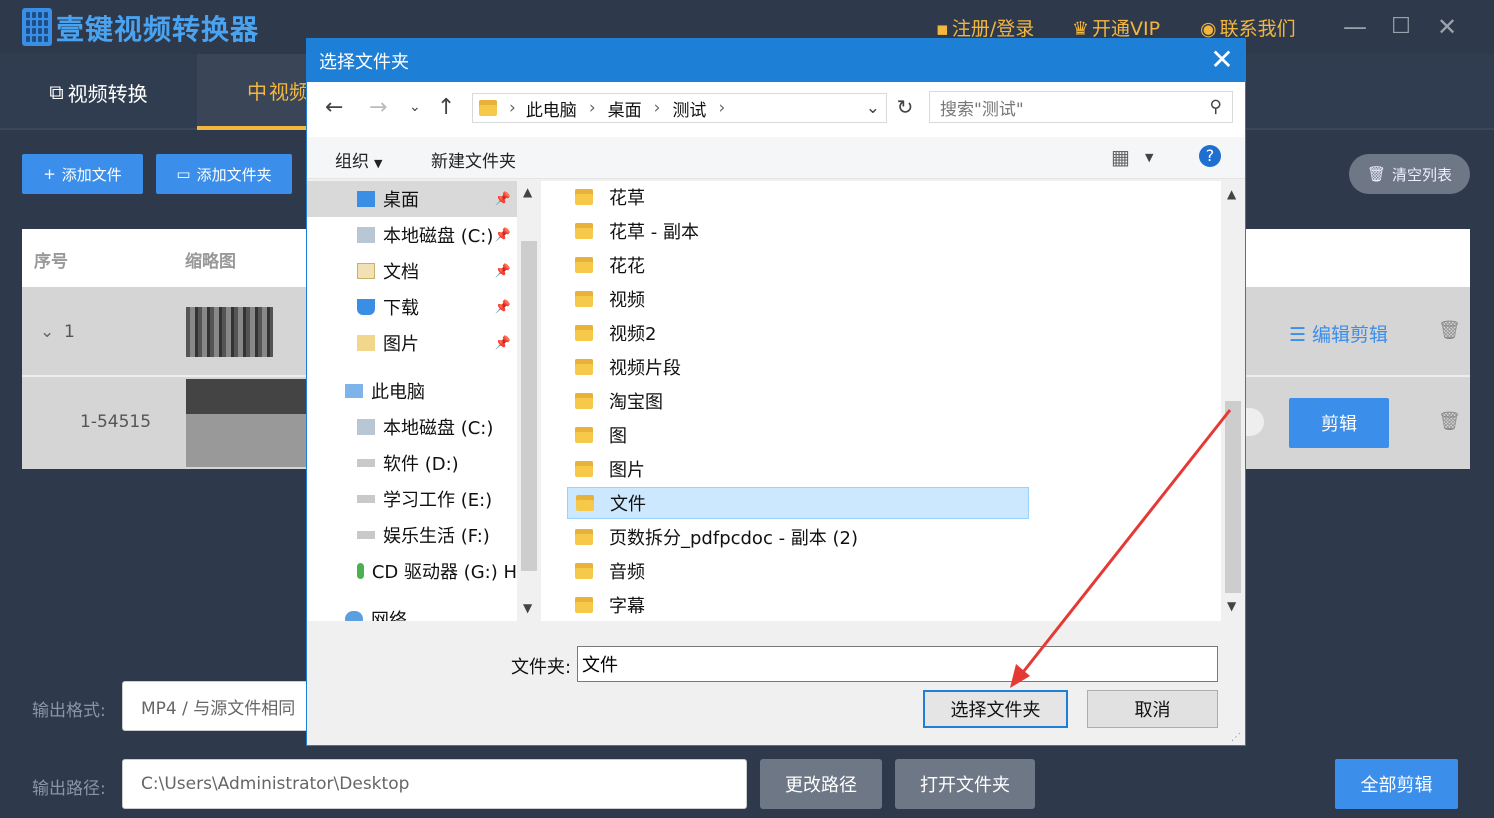 This screenshot has width=1494, height=818. I want to click on address-bar: › 此电脑 › 桌面 › 测试 › ⌄, so click(679, 108).